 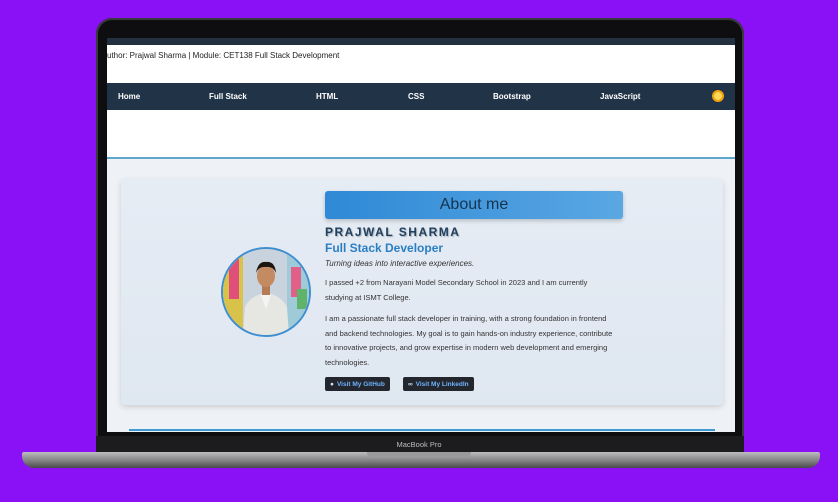 What do you see at coordinates (332, 384) in the screenshot?
I see `globe-icon: ●` at bounding box center [332, 384].